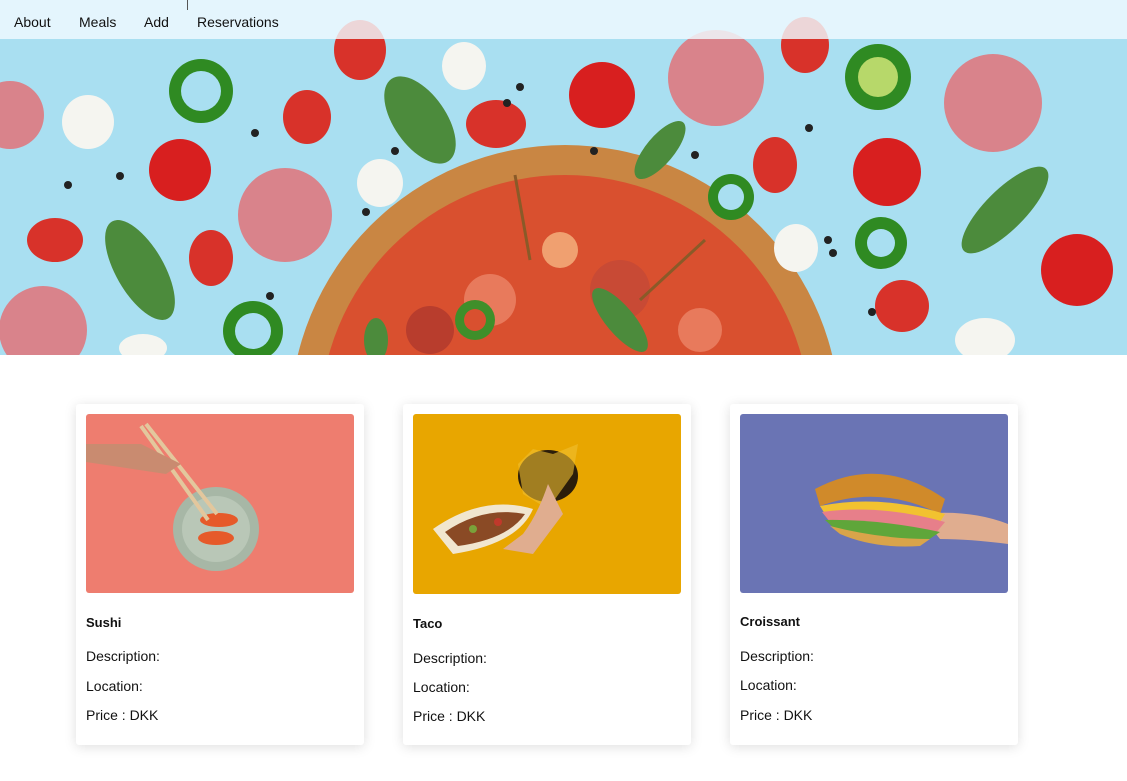 This screenshot has width=1127, height=781. Describe the element at coordinates (428, 623) in the screenshot. I see `meal-title: Taco` at that location.